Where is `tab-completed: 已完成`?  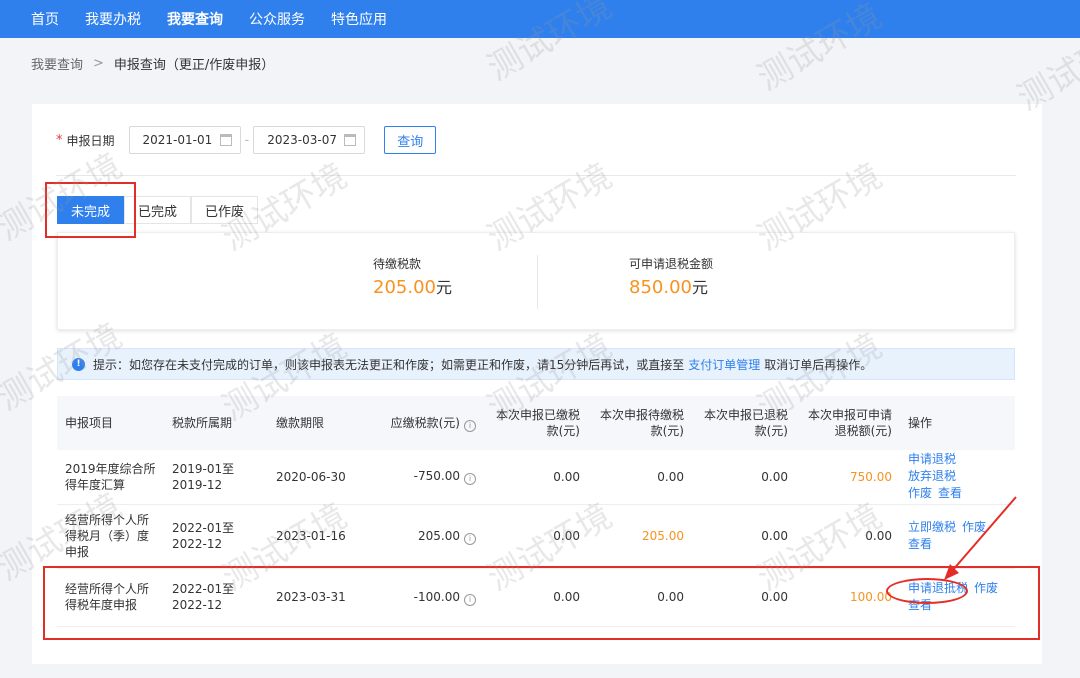 tab-completed: 已完成 is located at coordinates (158, 210).